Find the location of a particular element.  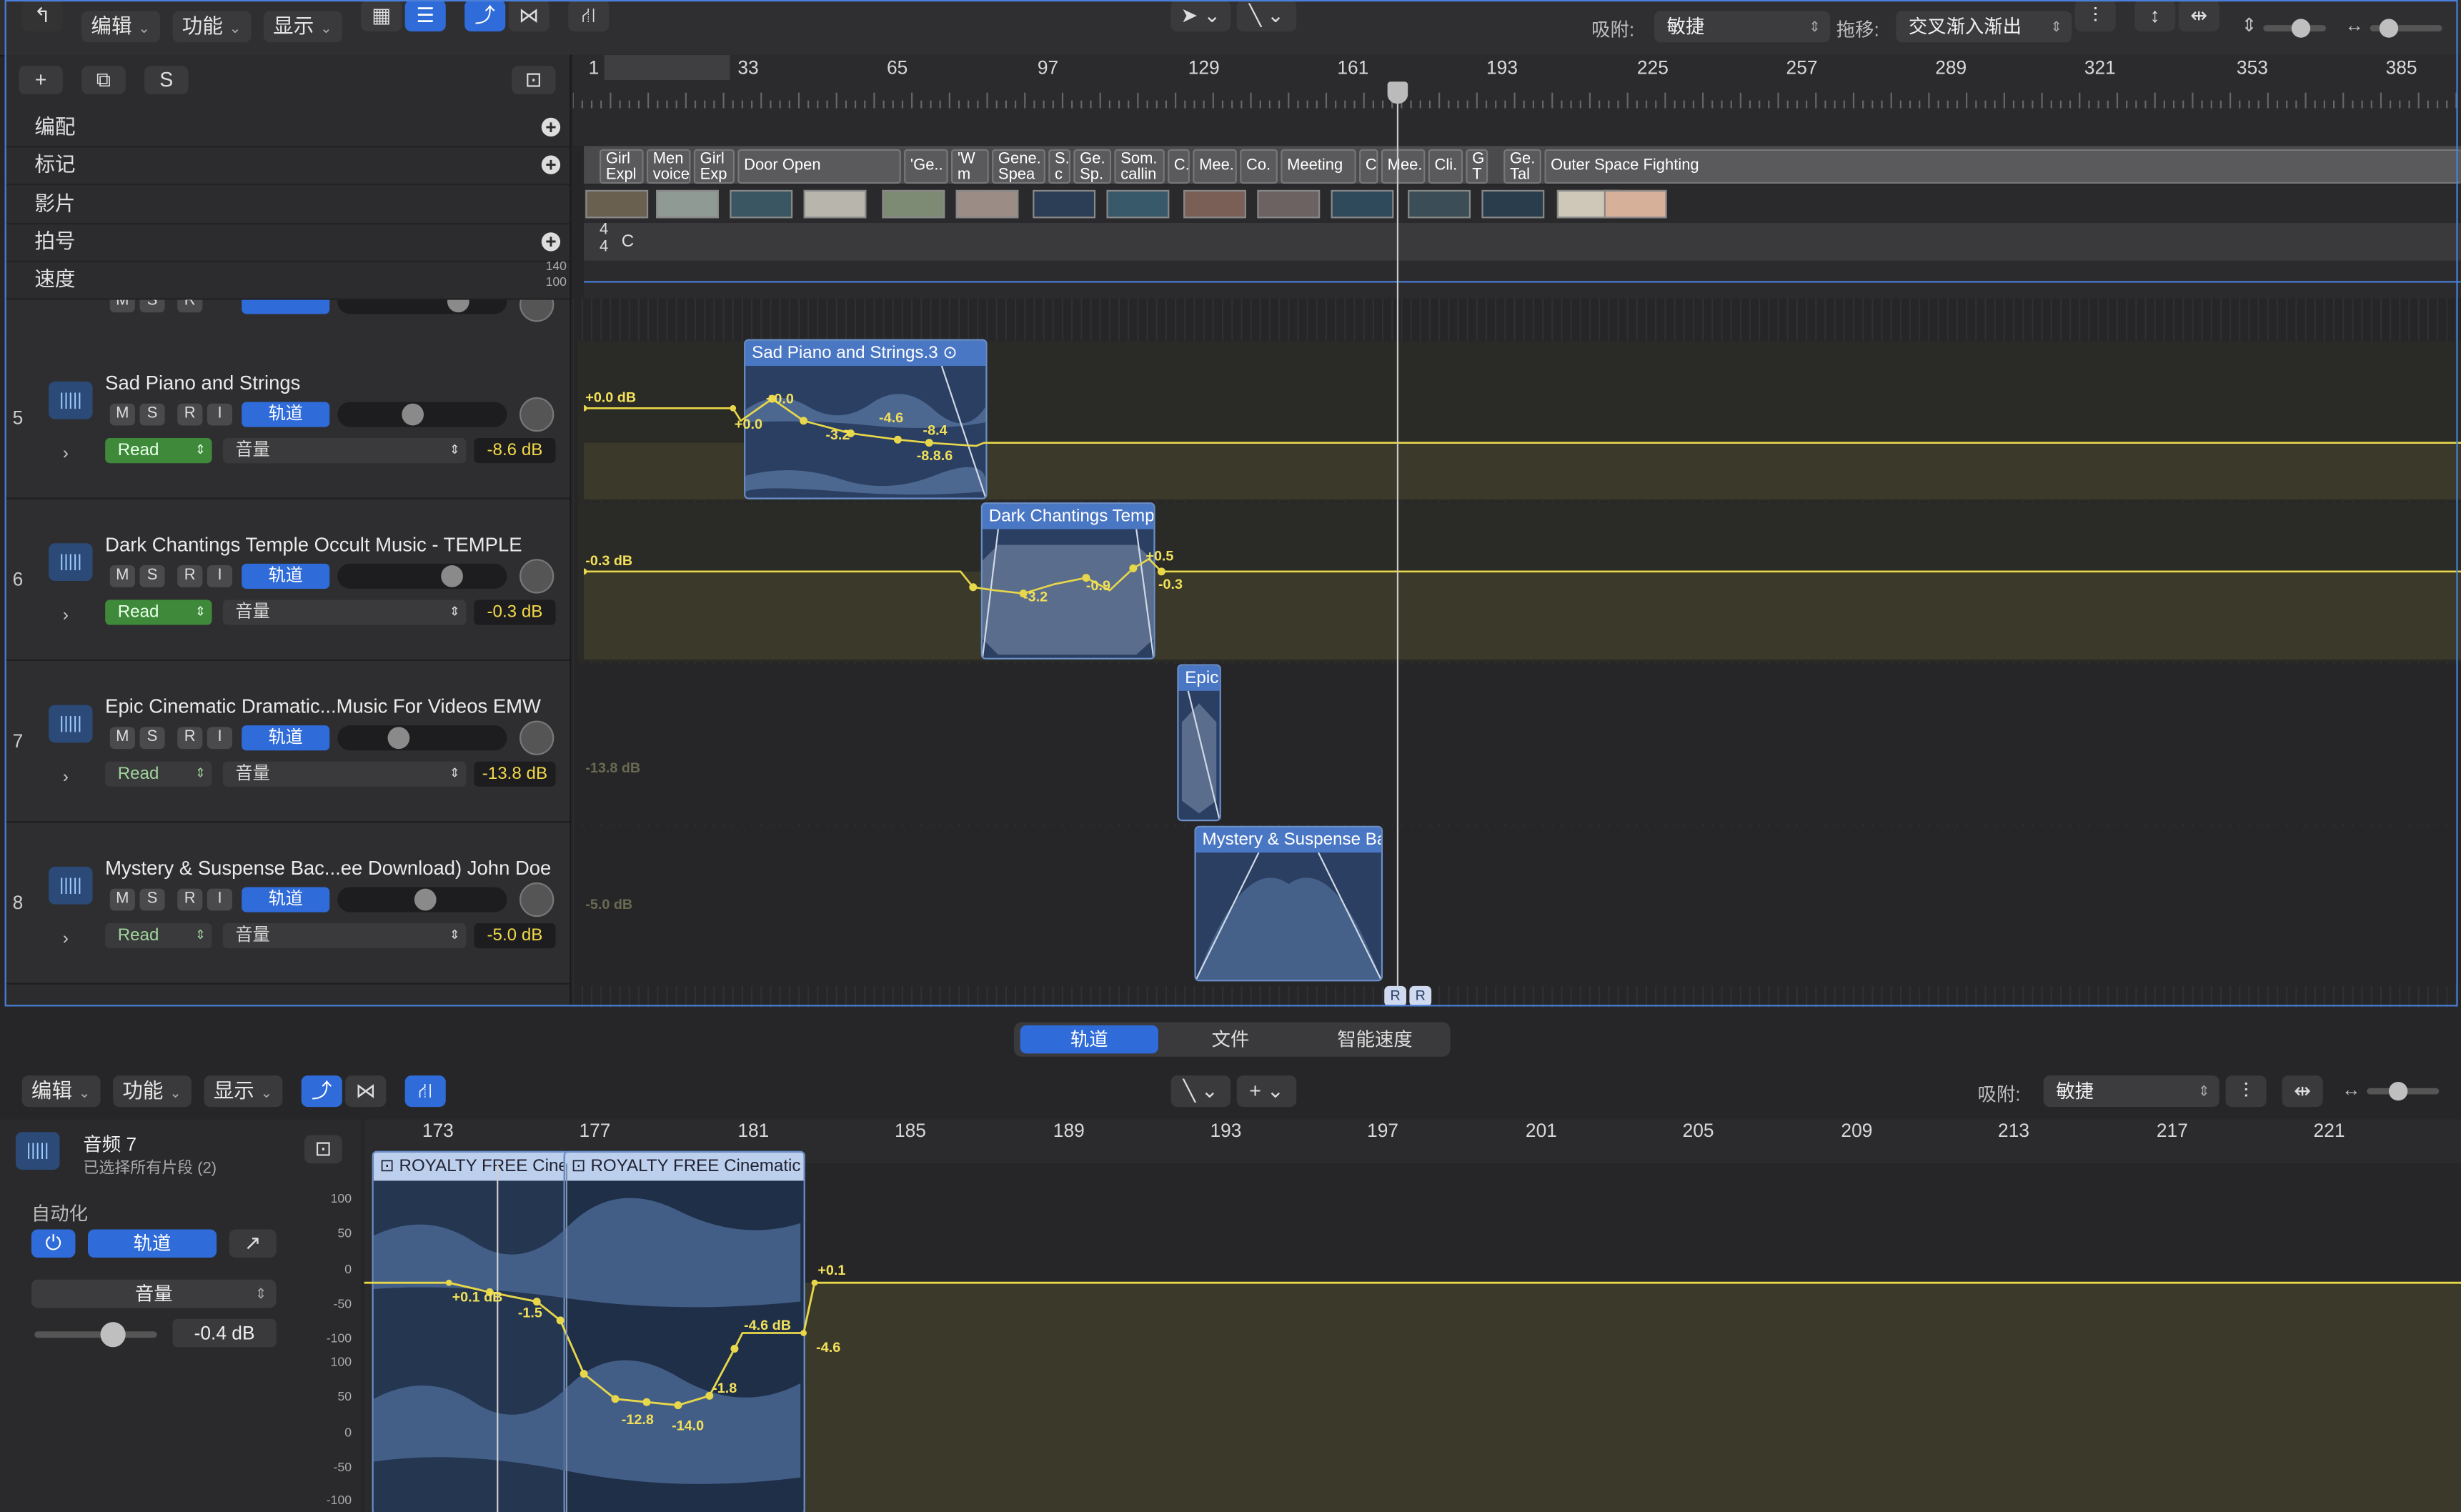

global-track-signature: 拍号 + is located at coordinates (288, 242).